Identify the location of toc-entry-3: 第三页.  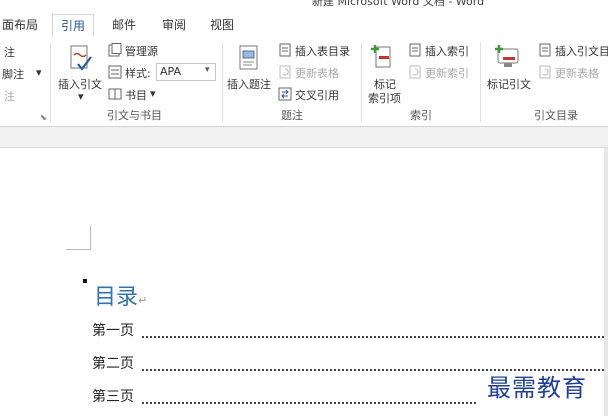
(113, 396).